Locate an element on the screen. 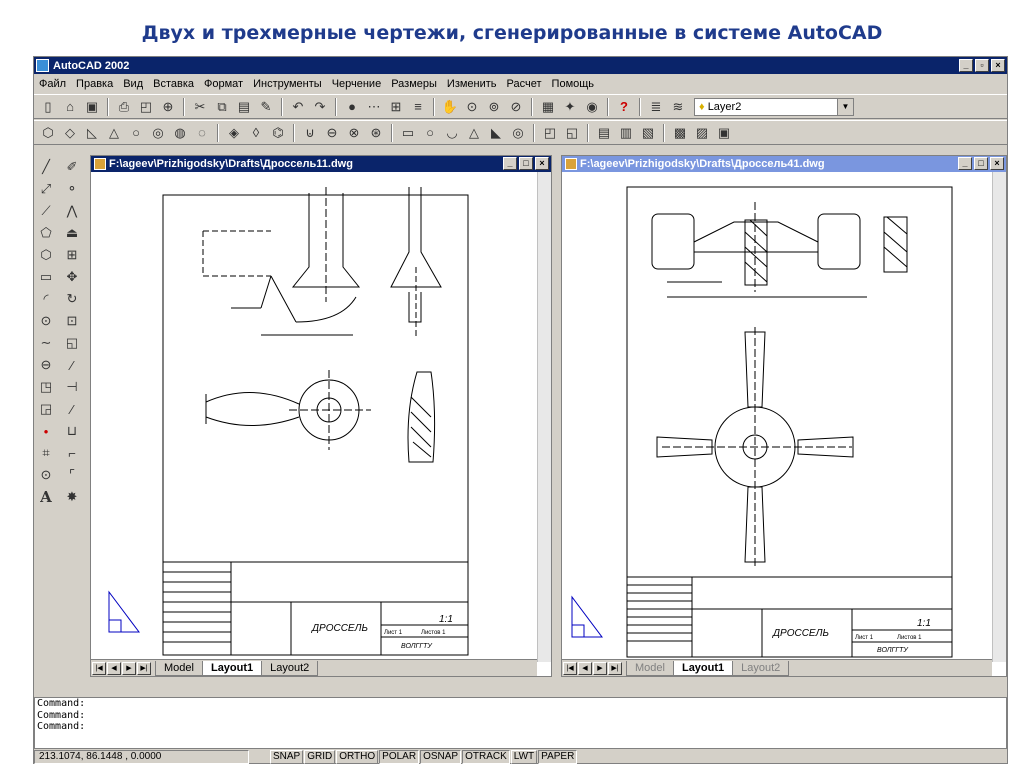  3d-cone-icon: △ is located at coordinates (474, 133).